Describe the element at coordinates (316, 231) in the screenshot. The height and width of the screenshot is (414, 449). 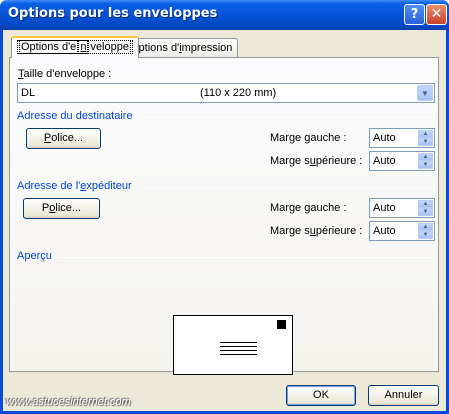
I see `sender-top-margin-label: Marge supérieure :` at that location.